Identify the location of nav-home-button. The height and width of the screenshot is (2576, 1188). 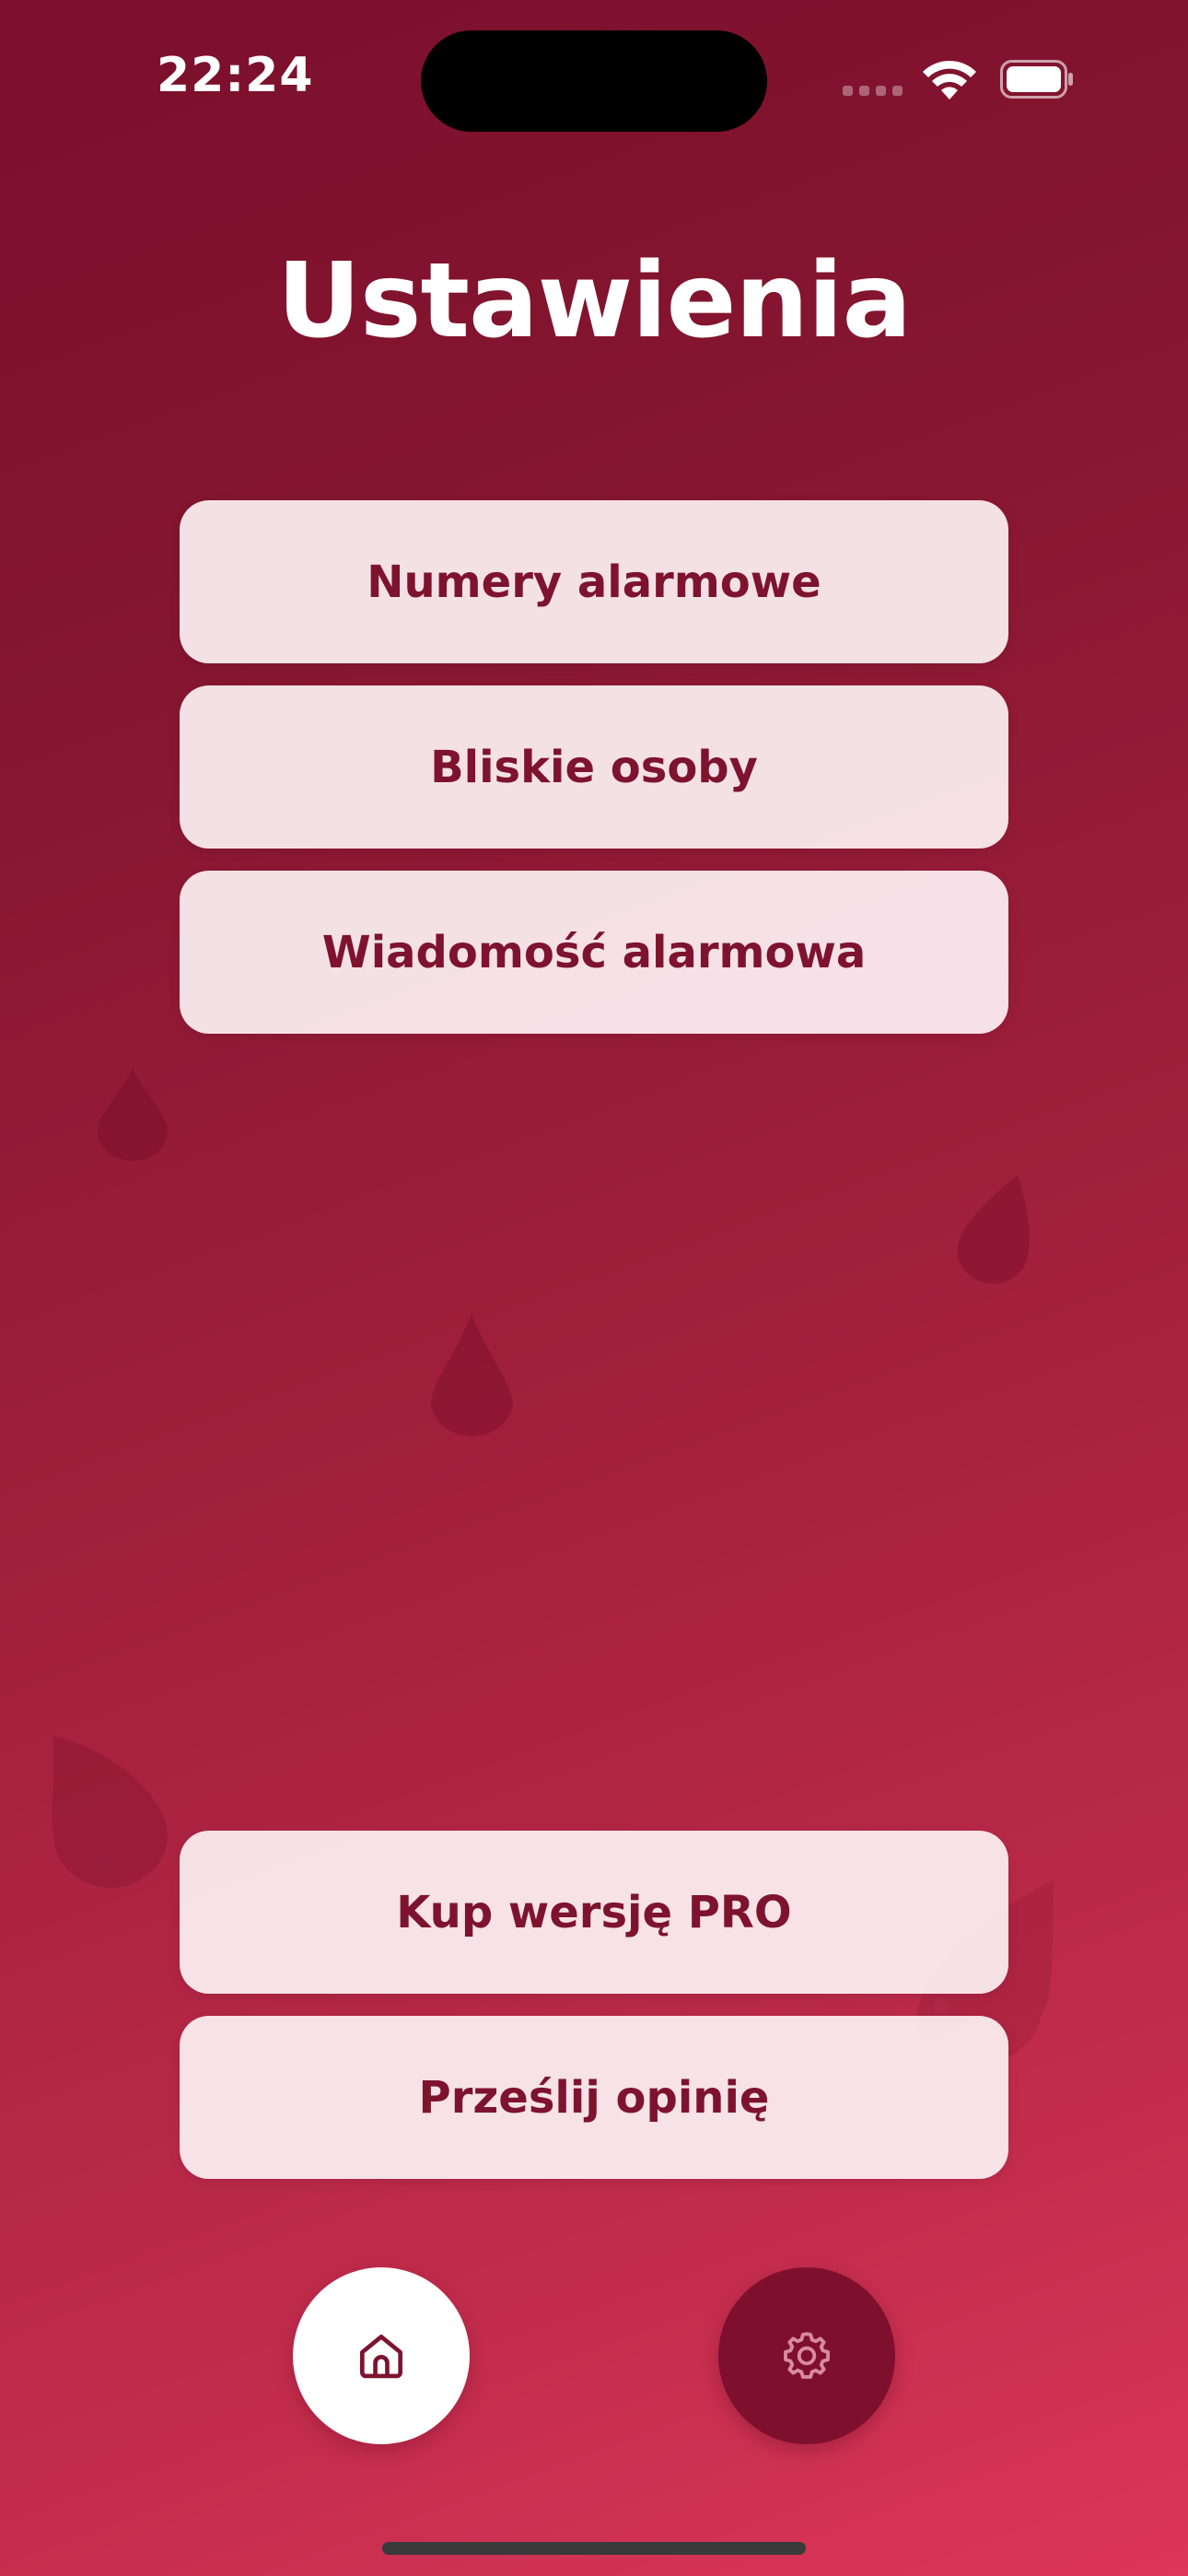
(381, 2355).